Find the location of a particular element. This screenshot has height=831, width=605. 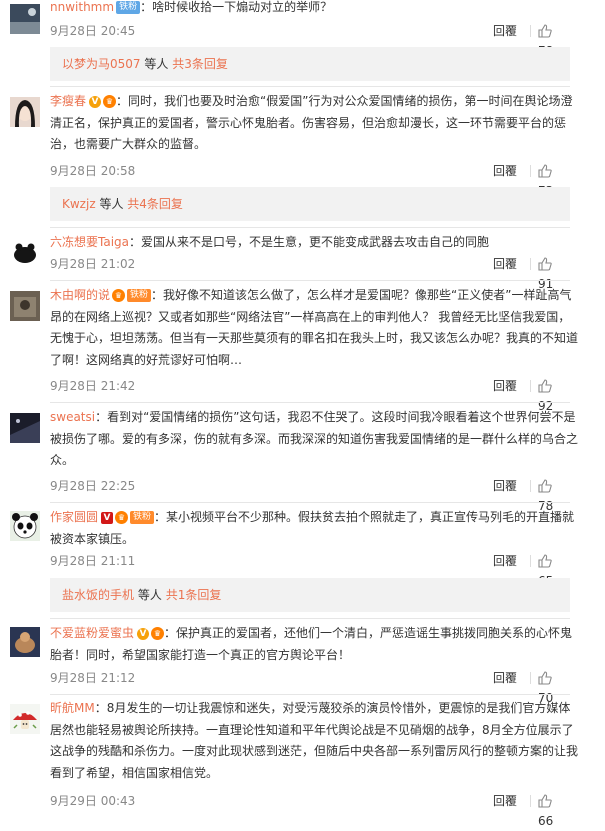

timestamp: 9月28日 22:25 is located at coordinates (93, 486).